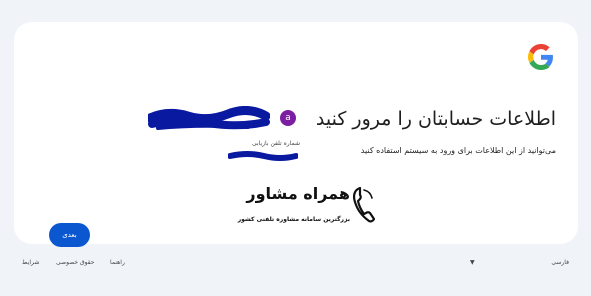  What do you see at coordinates (275, 143) in the screenshot?
I see `recovery-phone-label: شماره تلفن بازیابی` at bounding box center [275, 143].